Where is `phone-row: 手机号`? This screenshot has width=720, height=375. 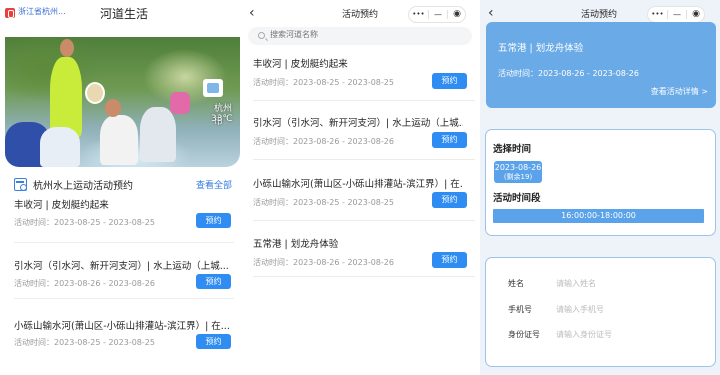
phone-row: 手机号 is located at coordinates (601, 310).